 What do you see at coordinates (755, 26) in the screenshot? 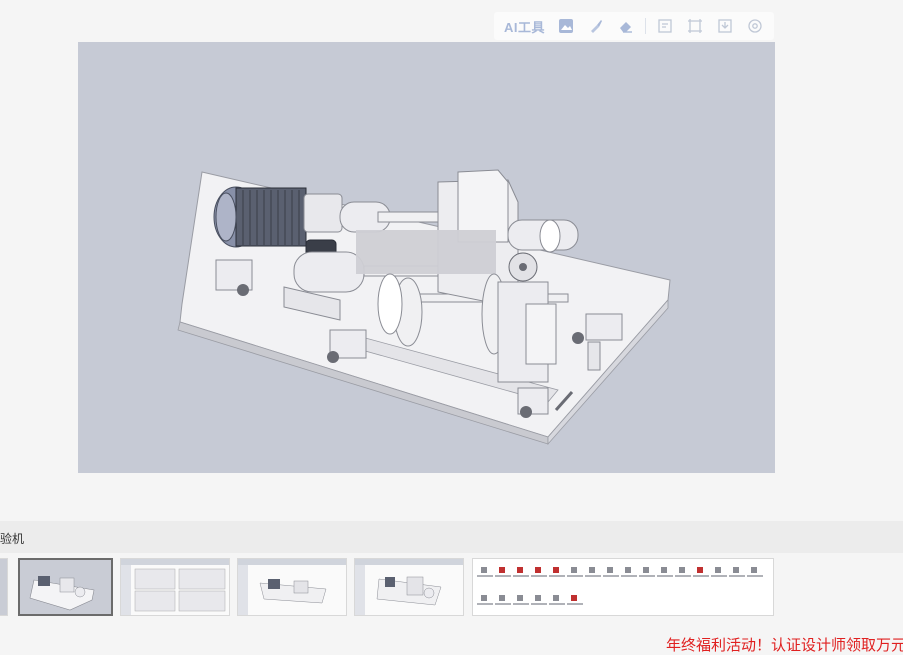
I see `settings-icon` at bounding box center [755, 26].